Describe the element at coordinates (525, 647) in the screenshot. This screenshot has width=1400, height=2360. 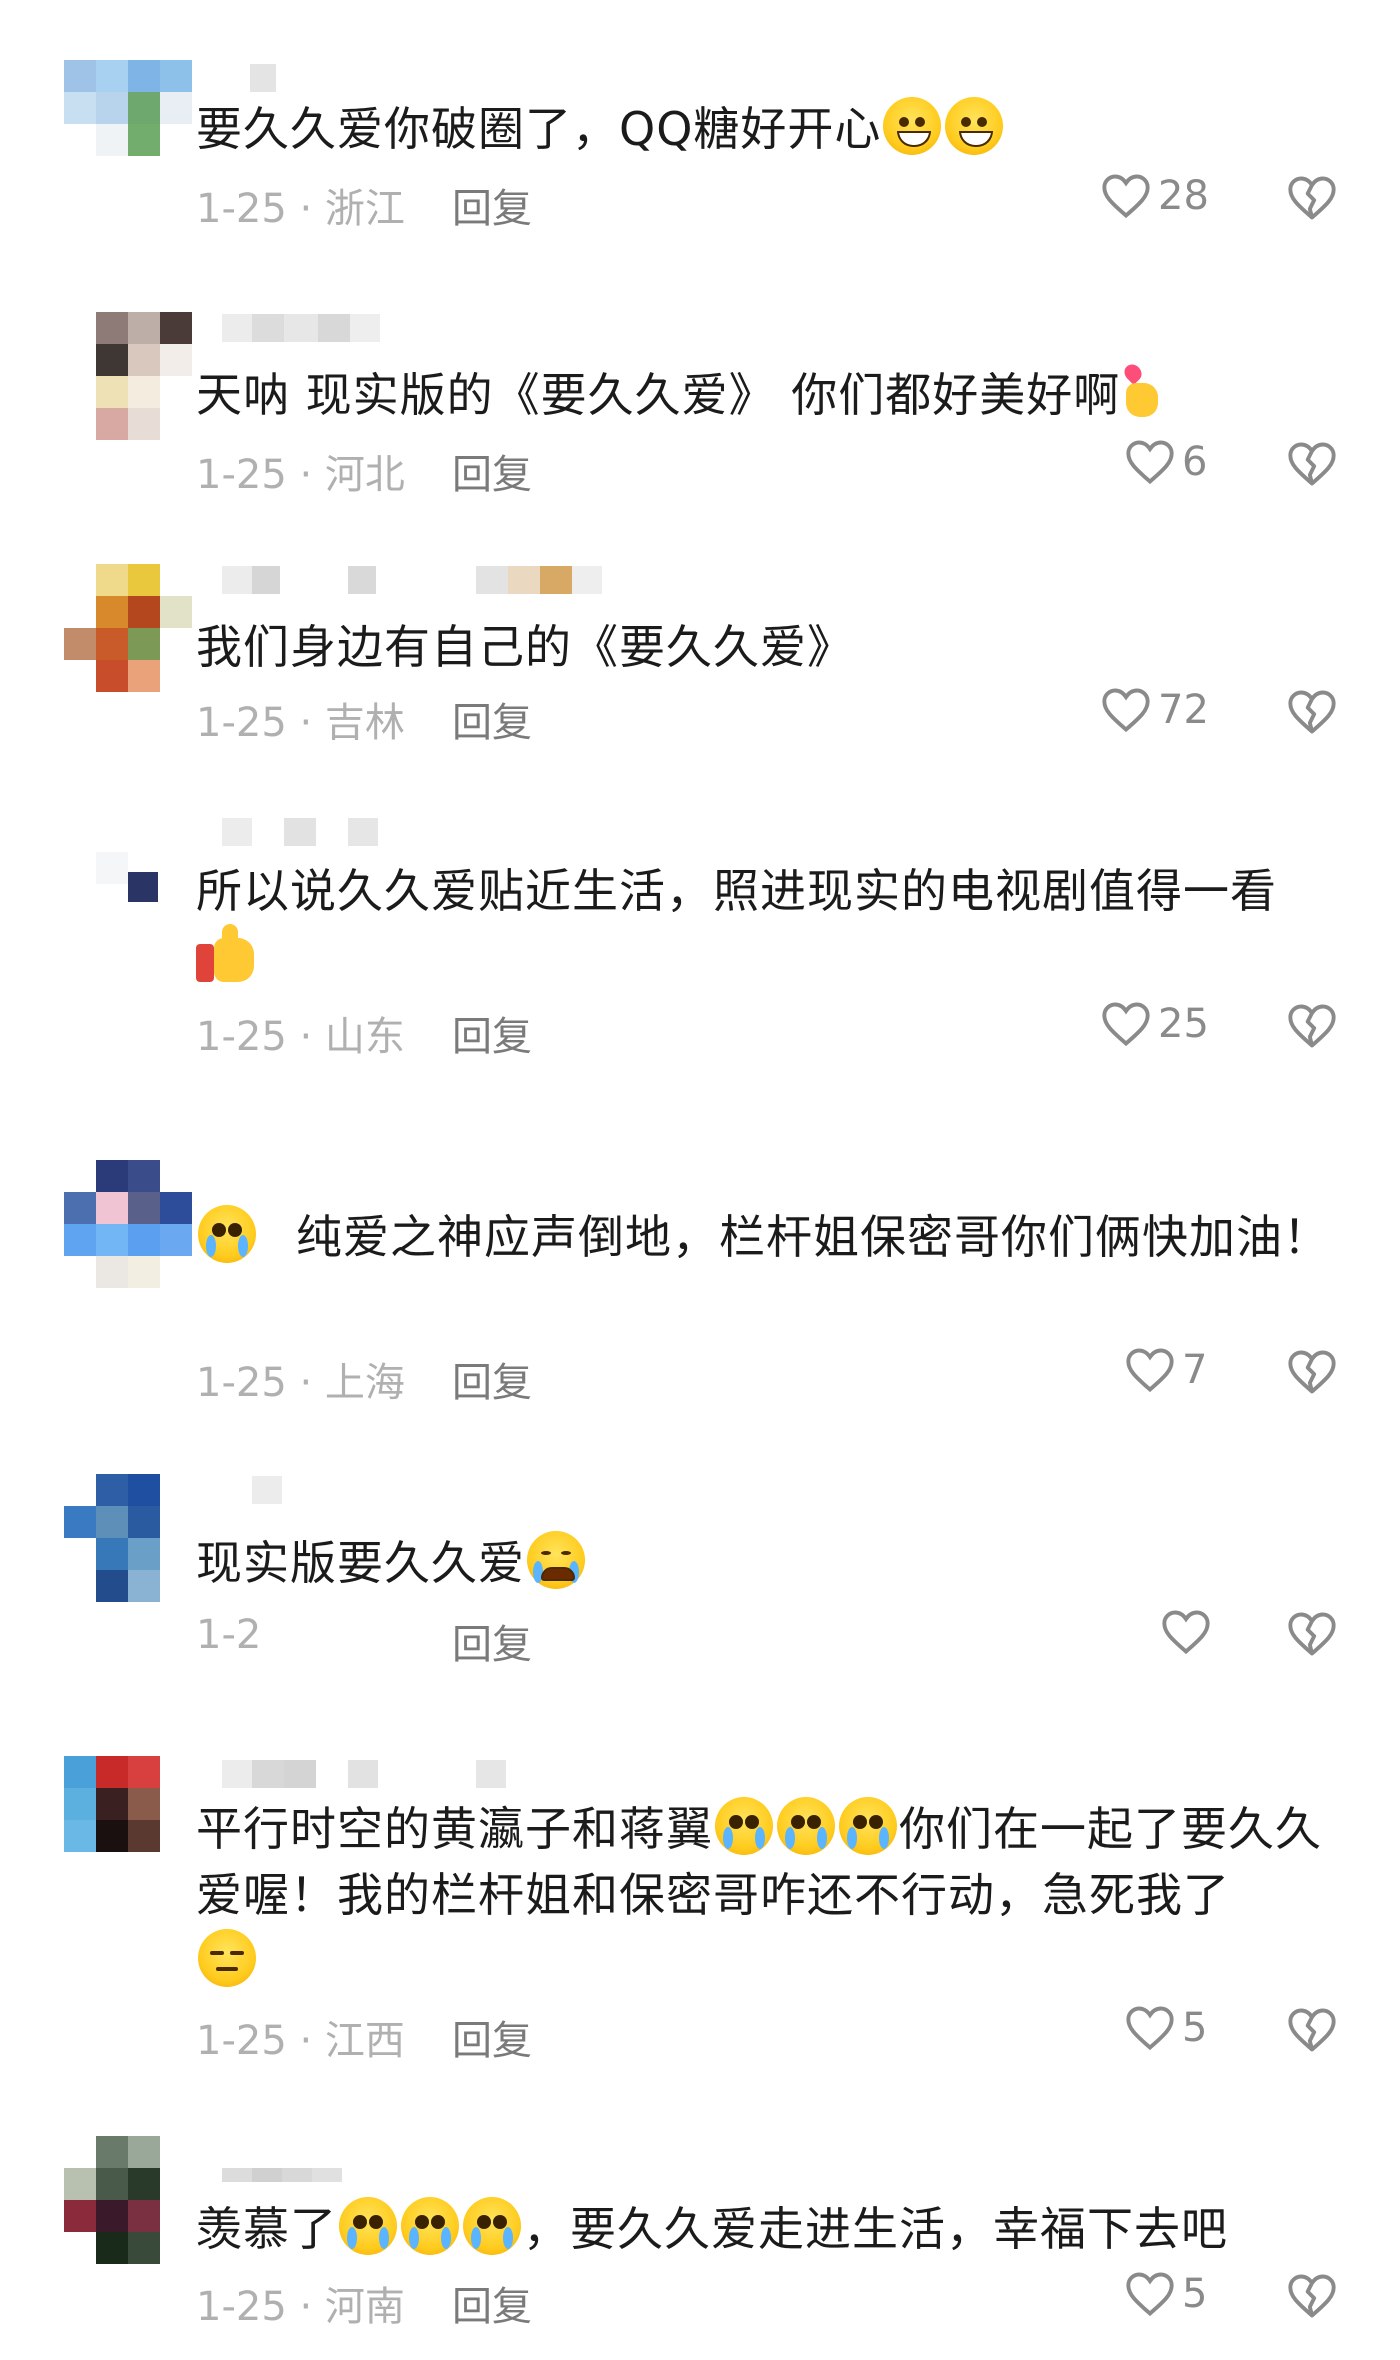
I see `comment-text: 我们身边有自己的《要久久爱》` at that location.